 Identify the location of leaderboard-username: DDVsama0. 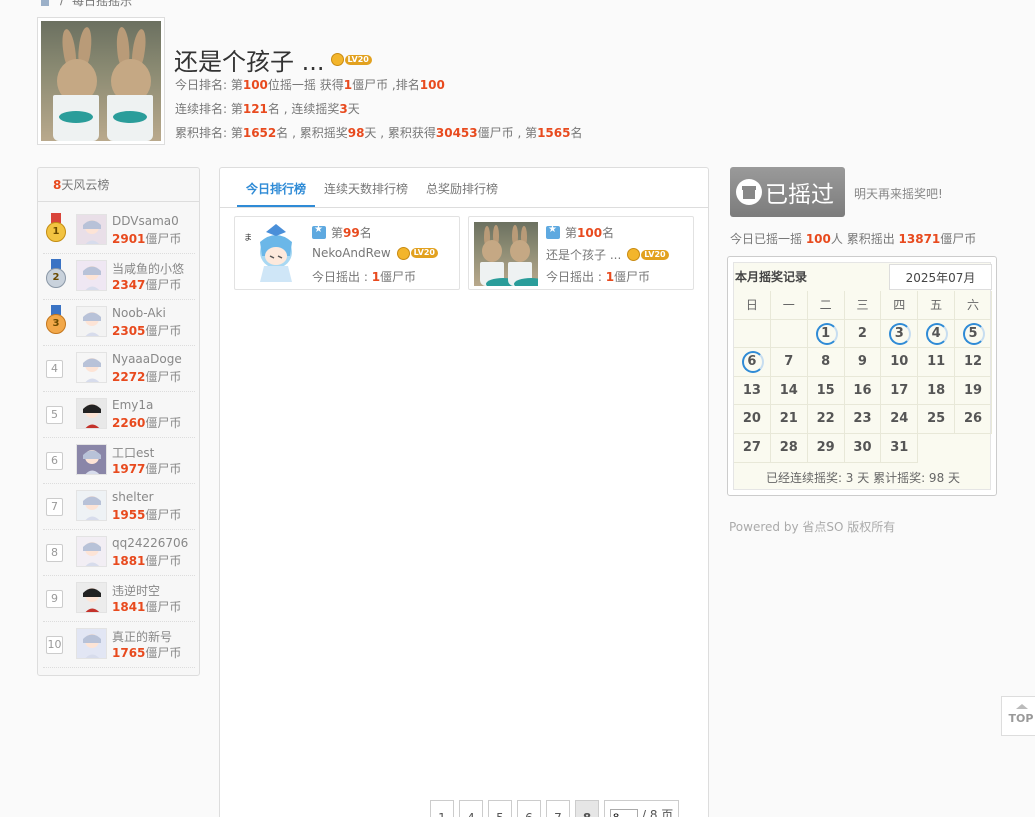
(145, 221).